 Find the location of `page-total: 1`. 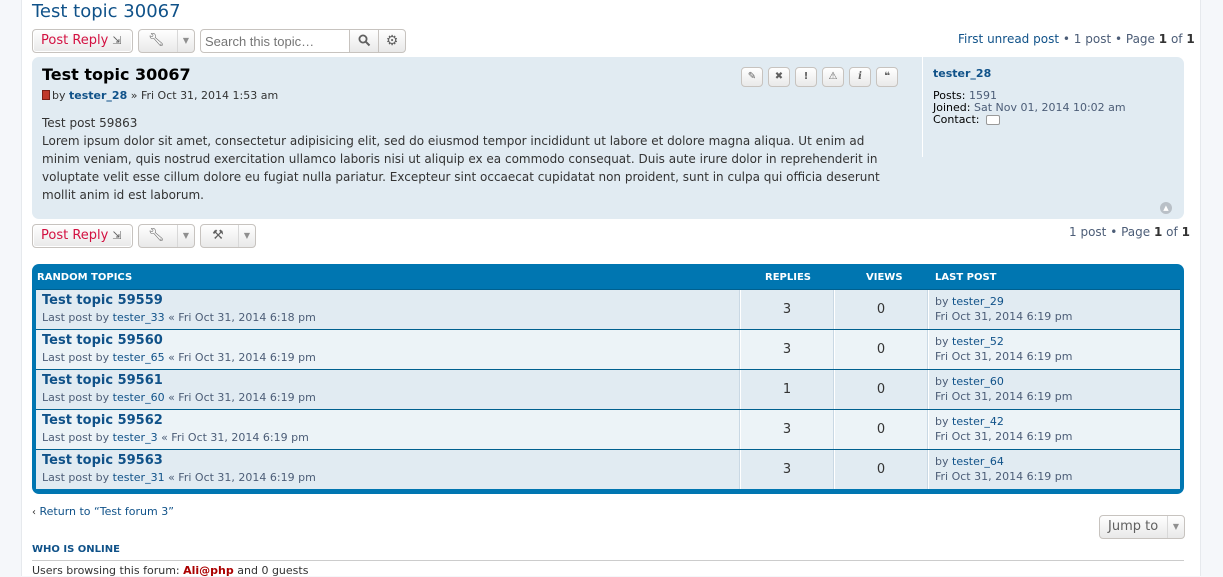

page-total: 1 is located at coordinates (1190, 39).